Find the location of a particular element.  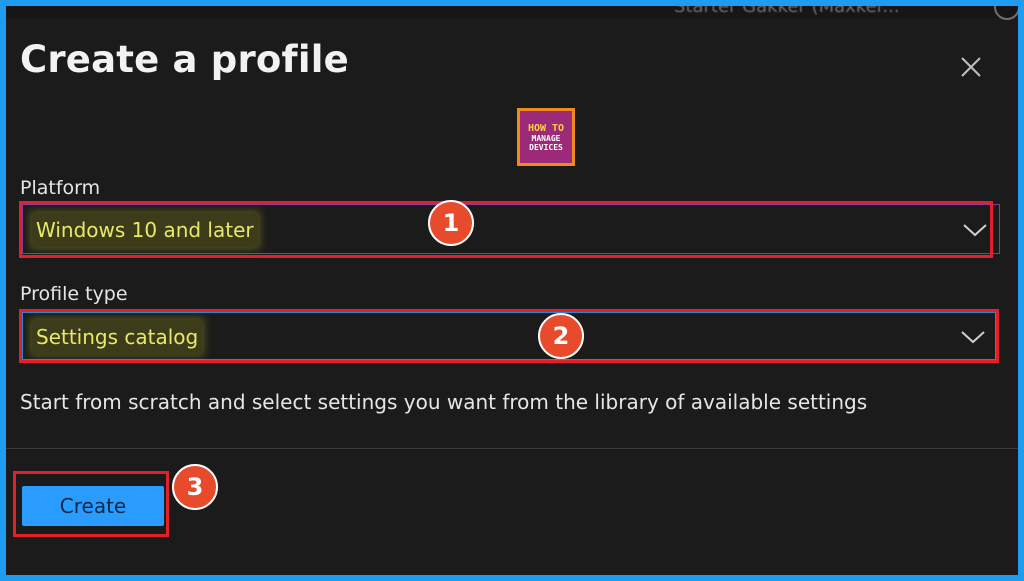

logo-line-3: DEVICES is located at coordinates (546, 147).